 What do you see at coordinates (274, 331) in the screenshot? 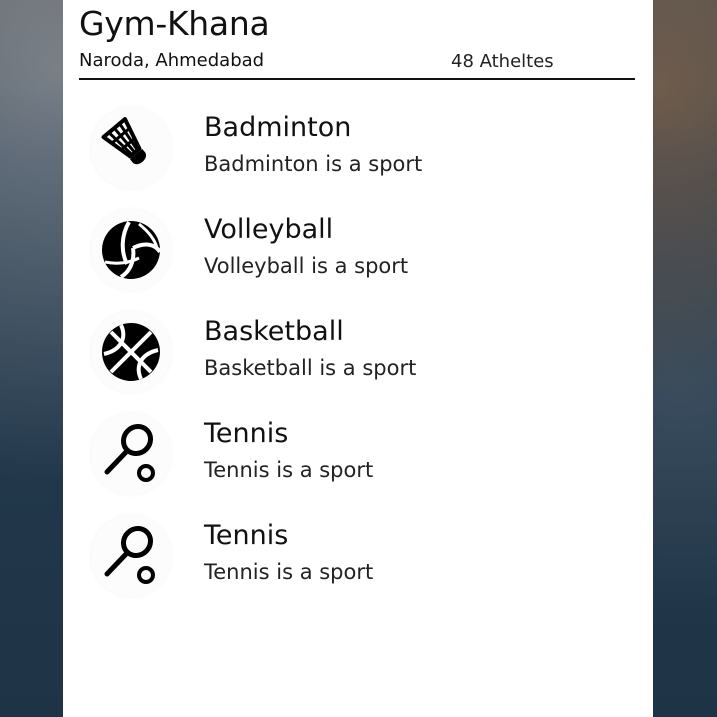
I see `sport-name: Basketball` at bounding box center [274, 331].